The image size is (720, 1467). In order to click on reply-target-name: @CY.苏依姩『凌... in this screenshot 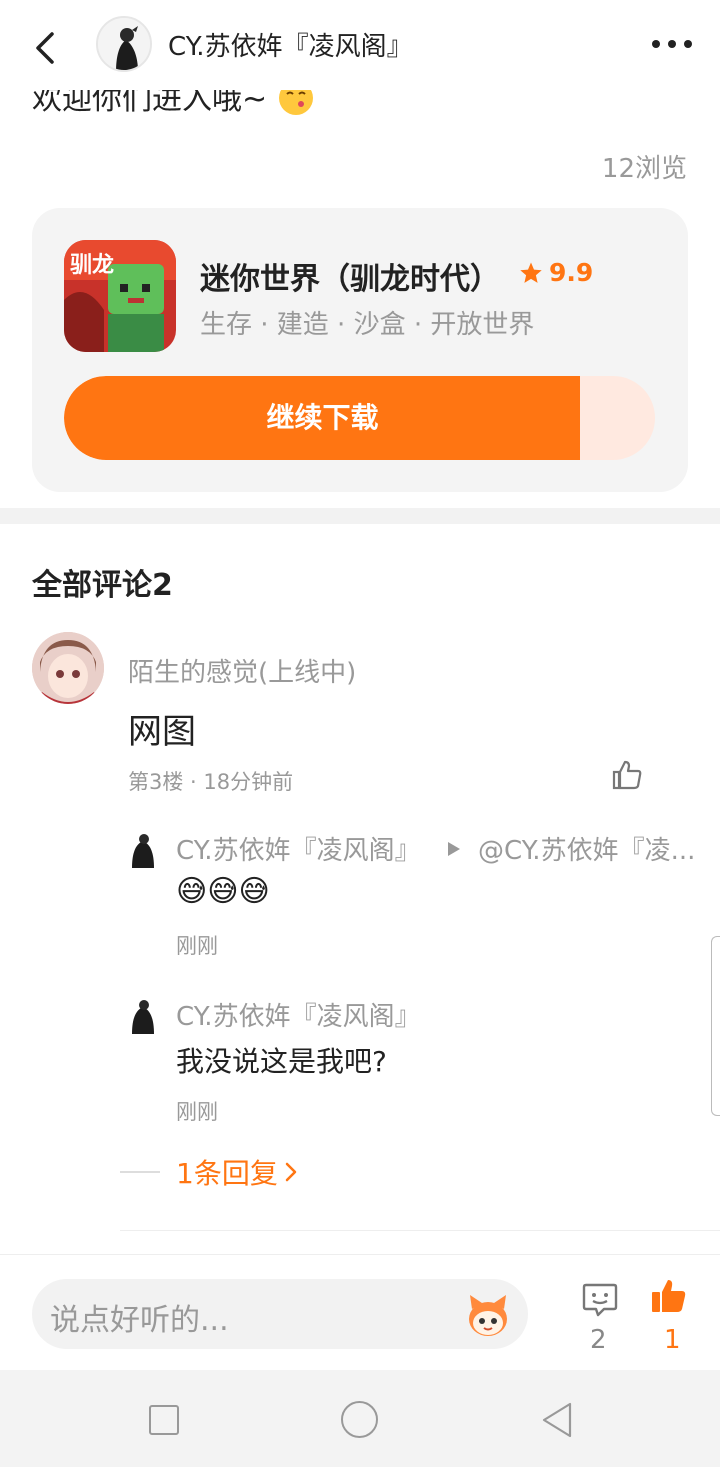, I will do `click(587, 851)`.